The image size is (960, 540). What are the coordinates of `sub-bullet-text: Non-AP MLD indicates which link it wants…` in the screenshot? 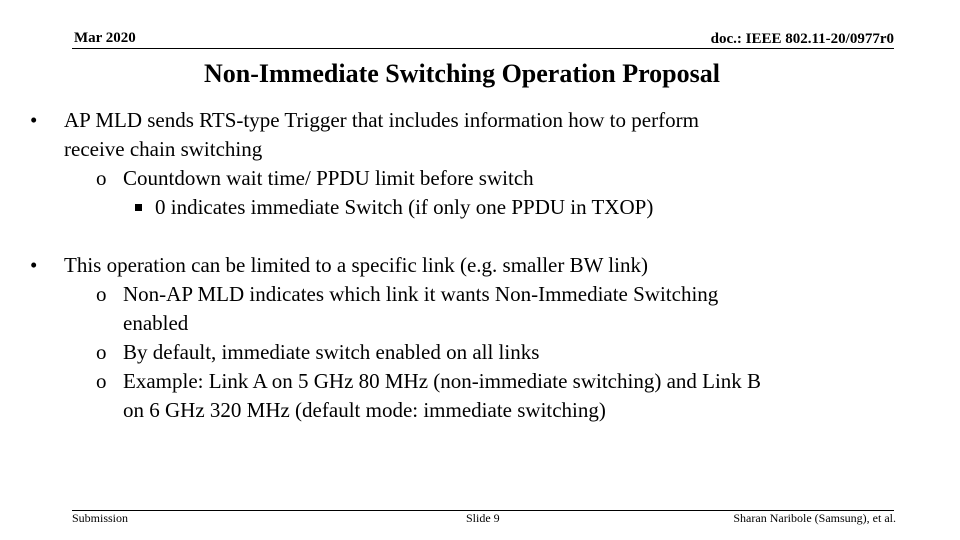 It's located at (421, 294).